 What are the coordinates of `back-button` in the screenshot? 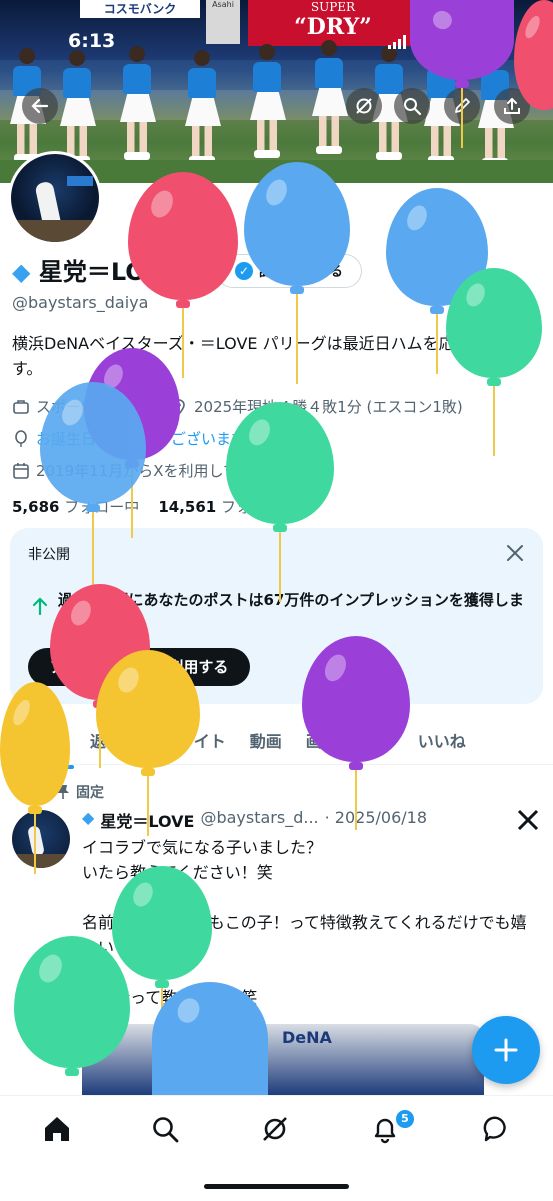 It's located at (40, 106).